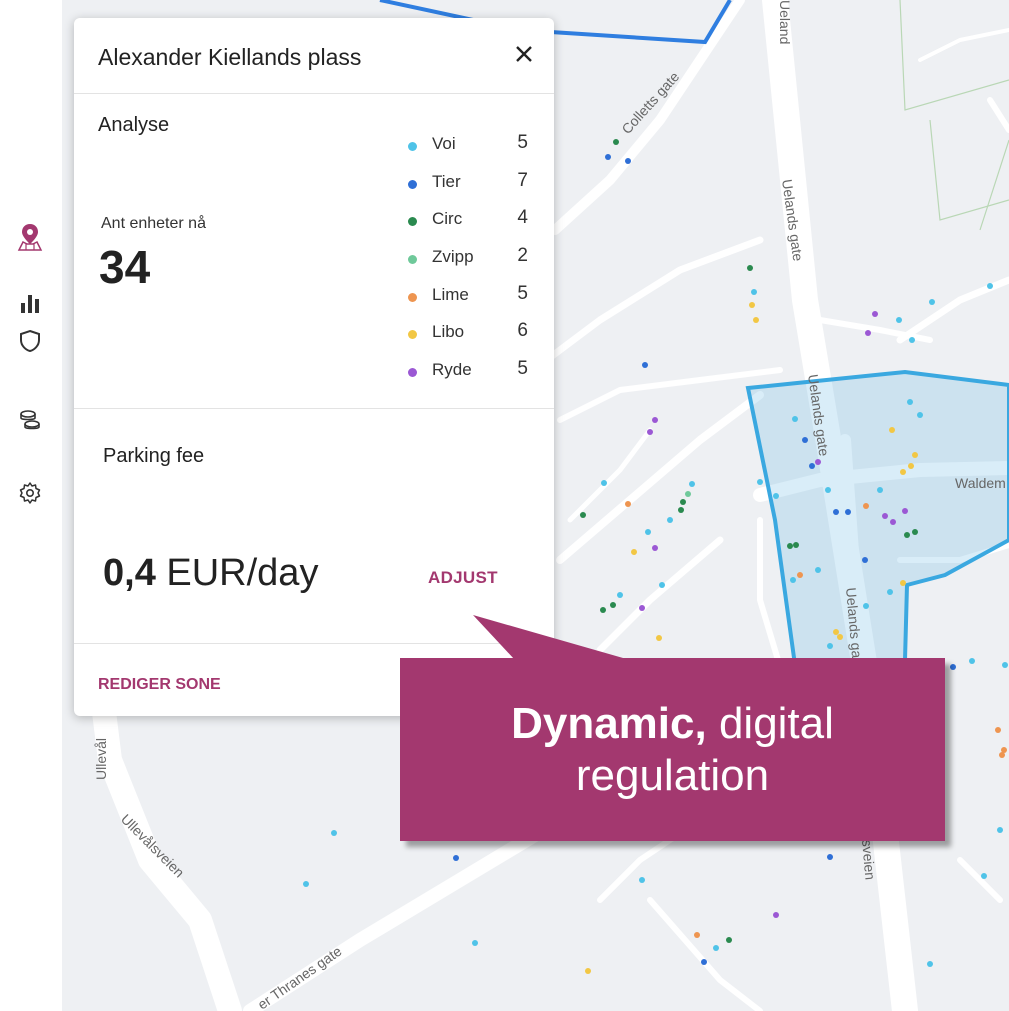 Image resolution: width=1009 pixels, height=1011 pixels. Describe the element at coordinates (471, 224) in the screenshot. I see `legend-item: Circ 4` at that location.